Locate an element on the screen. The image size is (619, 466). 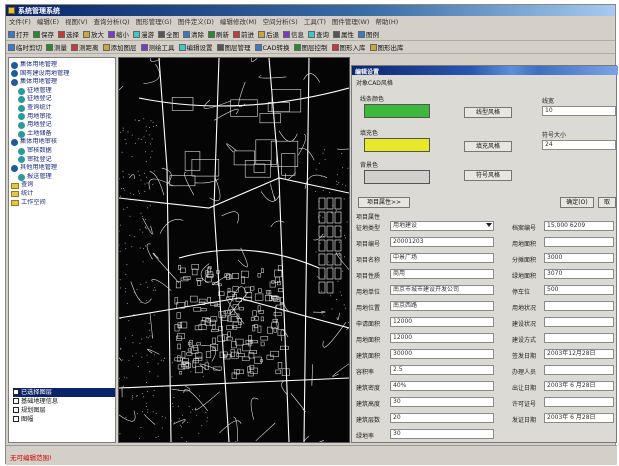
tree-item: 审核数据 is located at coordinates (63, 151).